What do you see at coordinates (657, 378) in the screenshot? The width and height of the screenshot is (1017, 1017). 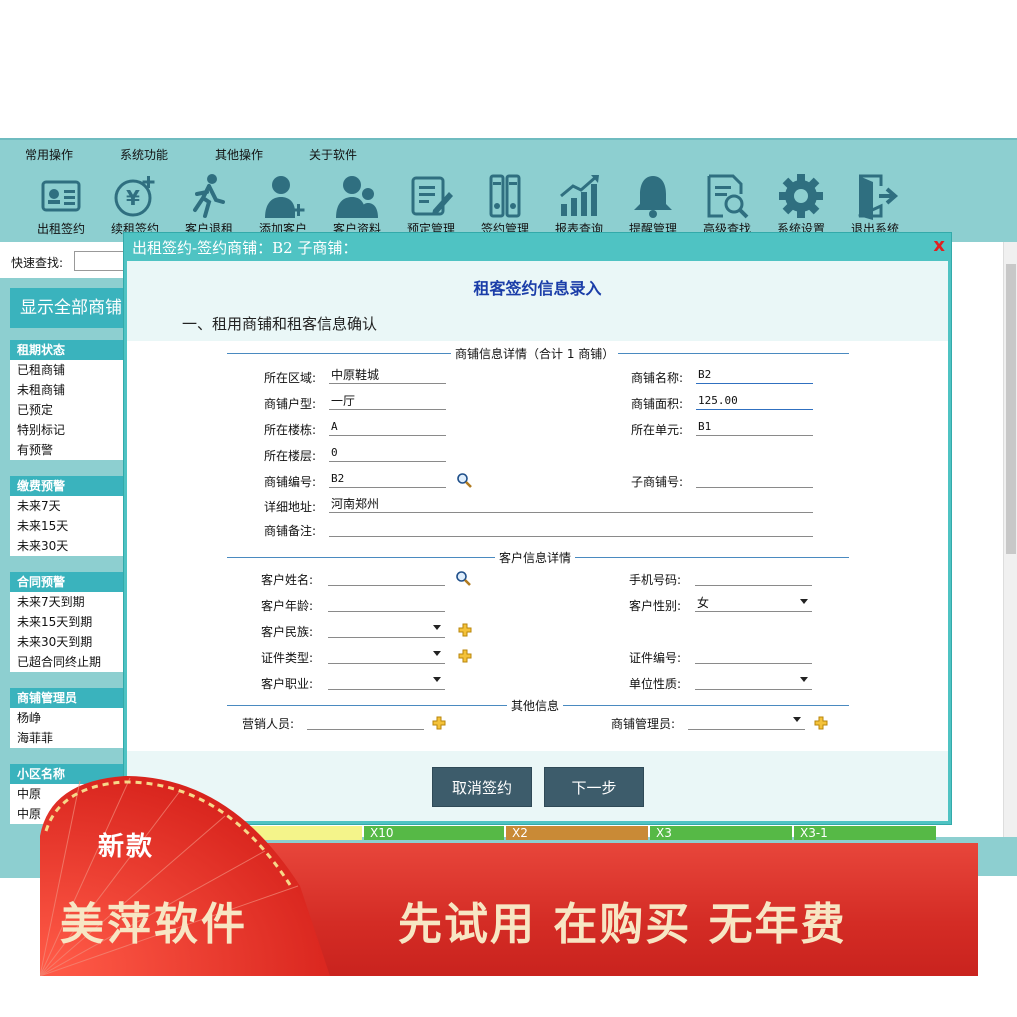 I see `shop-name-label: 商铺名称:` at bounding box center [657, 378].